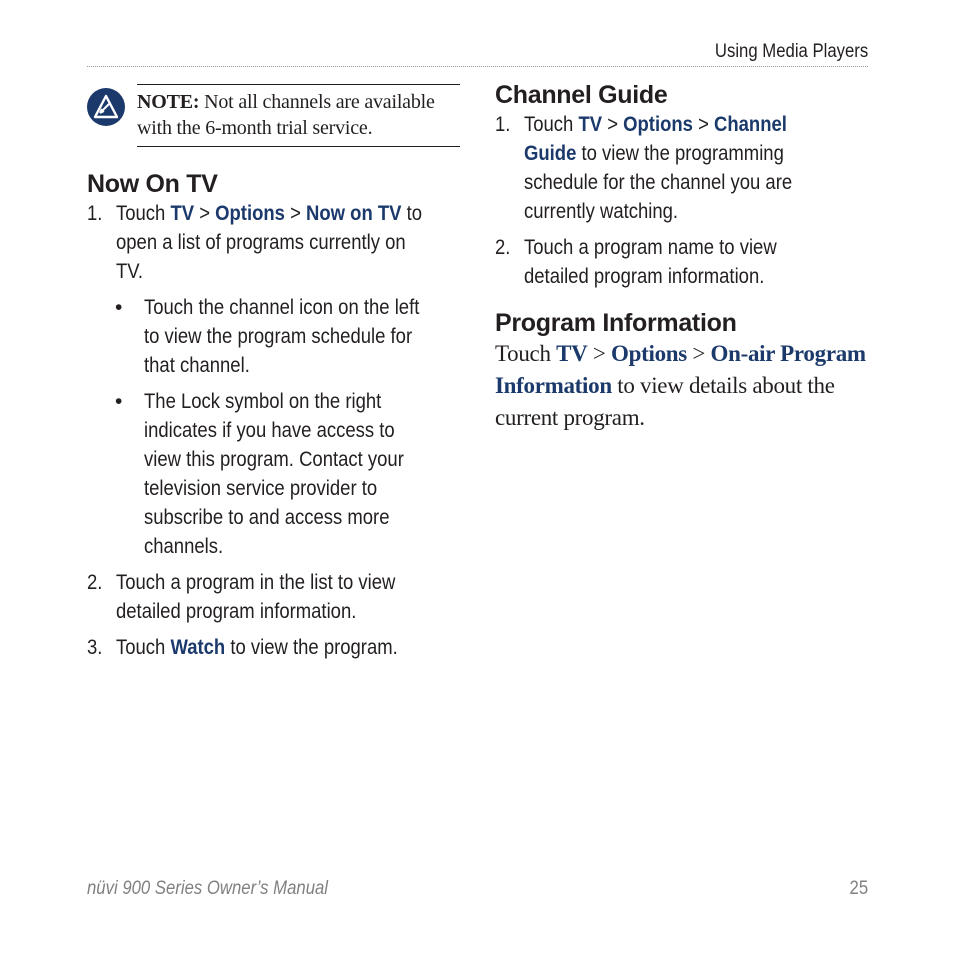 Image resolution: width=954 pixels, height=954 pixels. What do you see at coordinates (208, 888) in the screenshot?
I see `manual-title: nüvi 900 Series Owner’s Manual` at bounding box center [208, 888].